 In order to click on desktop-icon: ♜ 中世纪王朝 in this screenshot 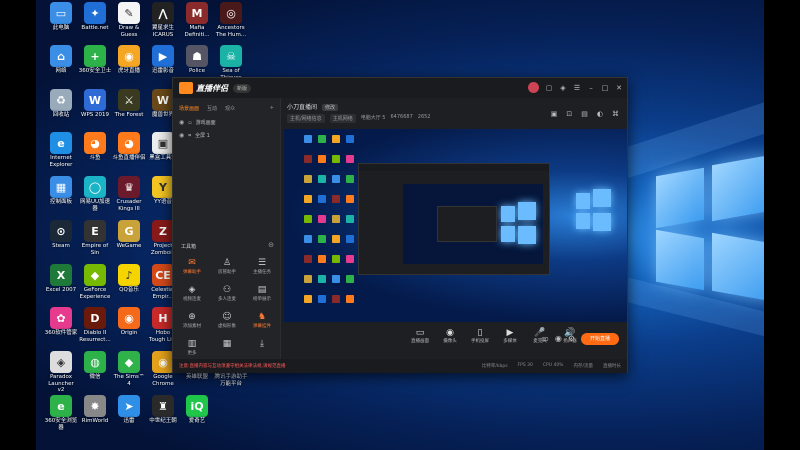, I will do `click(163, 410)`.